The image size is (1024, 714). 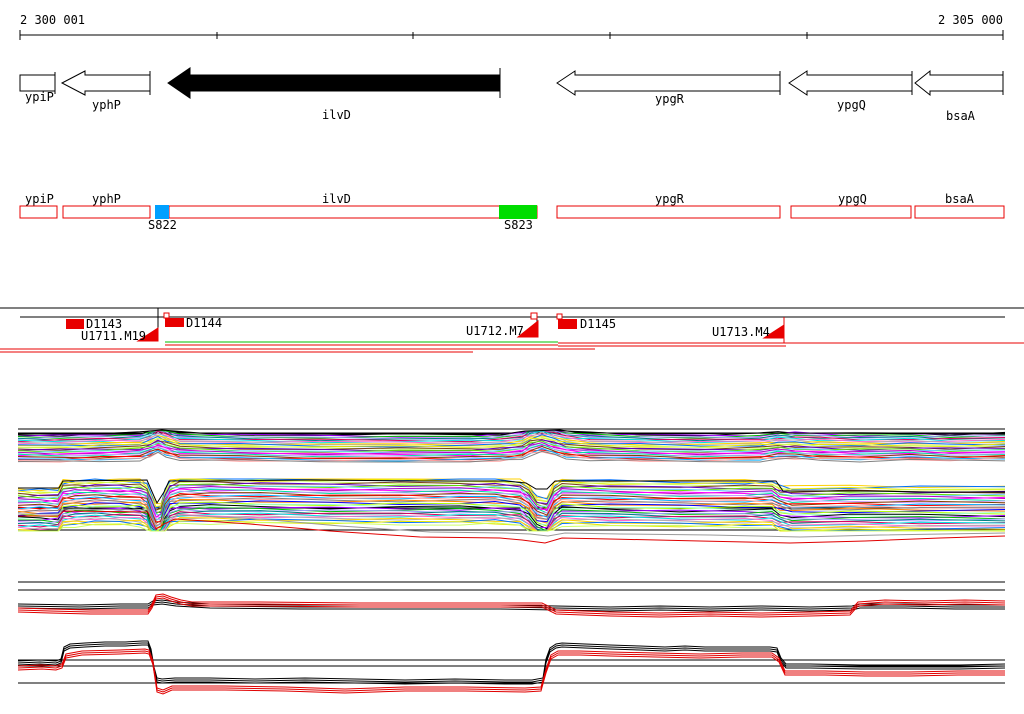 What do you see at coordinates (353, 212) in the screenshot?
I see `annotation-box-ilvD` at bounding box center [353, 212].